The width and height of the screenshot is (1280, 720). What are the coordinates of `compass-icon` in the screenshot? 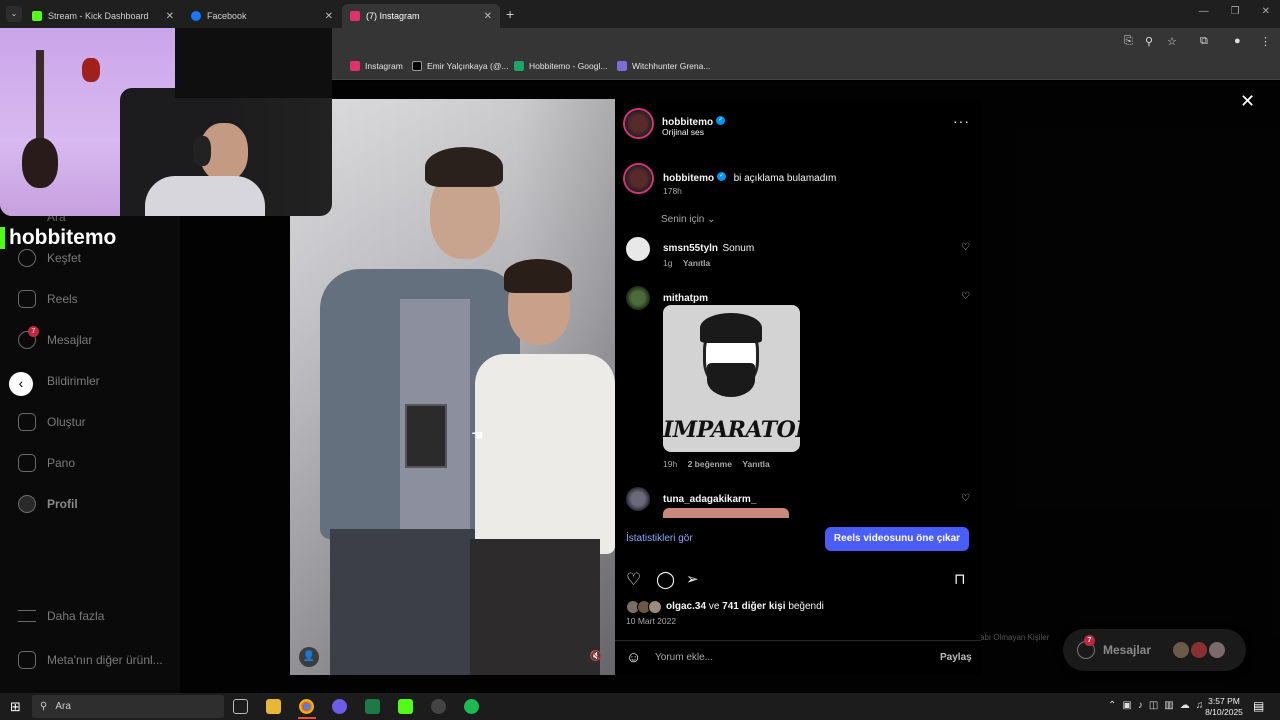 It's located at (27, 258).